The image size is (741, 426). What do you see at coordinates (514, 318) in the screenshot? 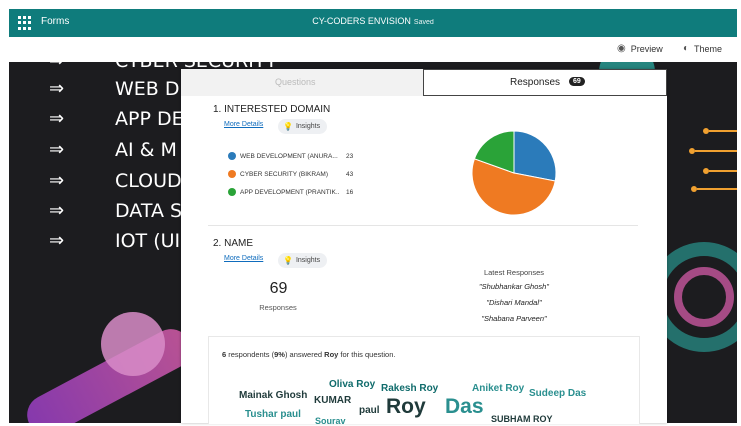
I see `latest-response: "Shabana Parveen"` at bounding box center [514, 318].